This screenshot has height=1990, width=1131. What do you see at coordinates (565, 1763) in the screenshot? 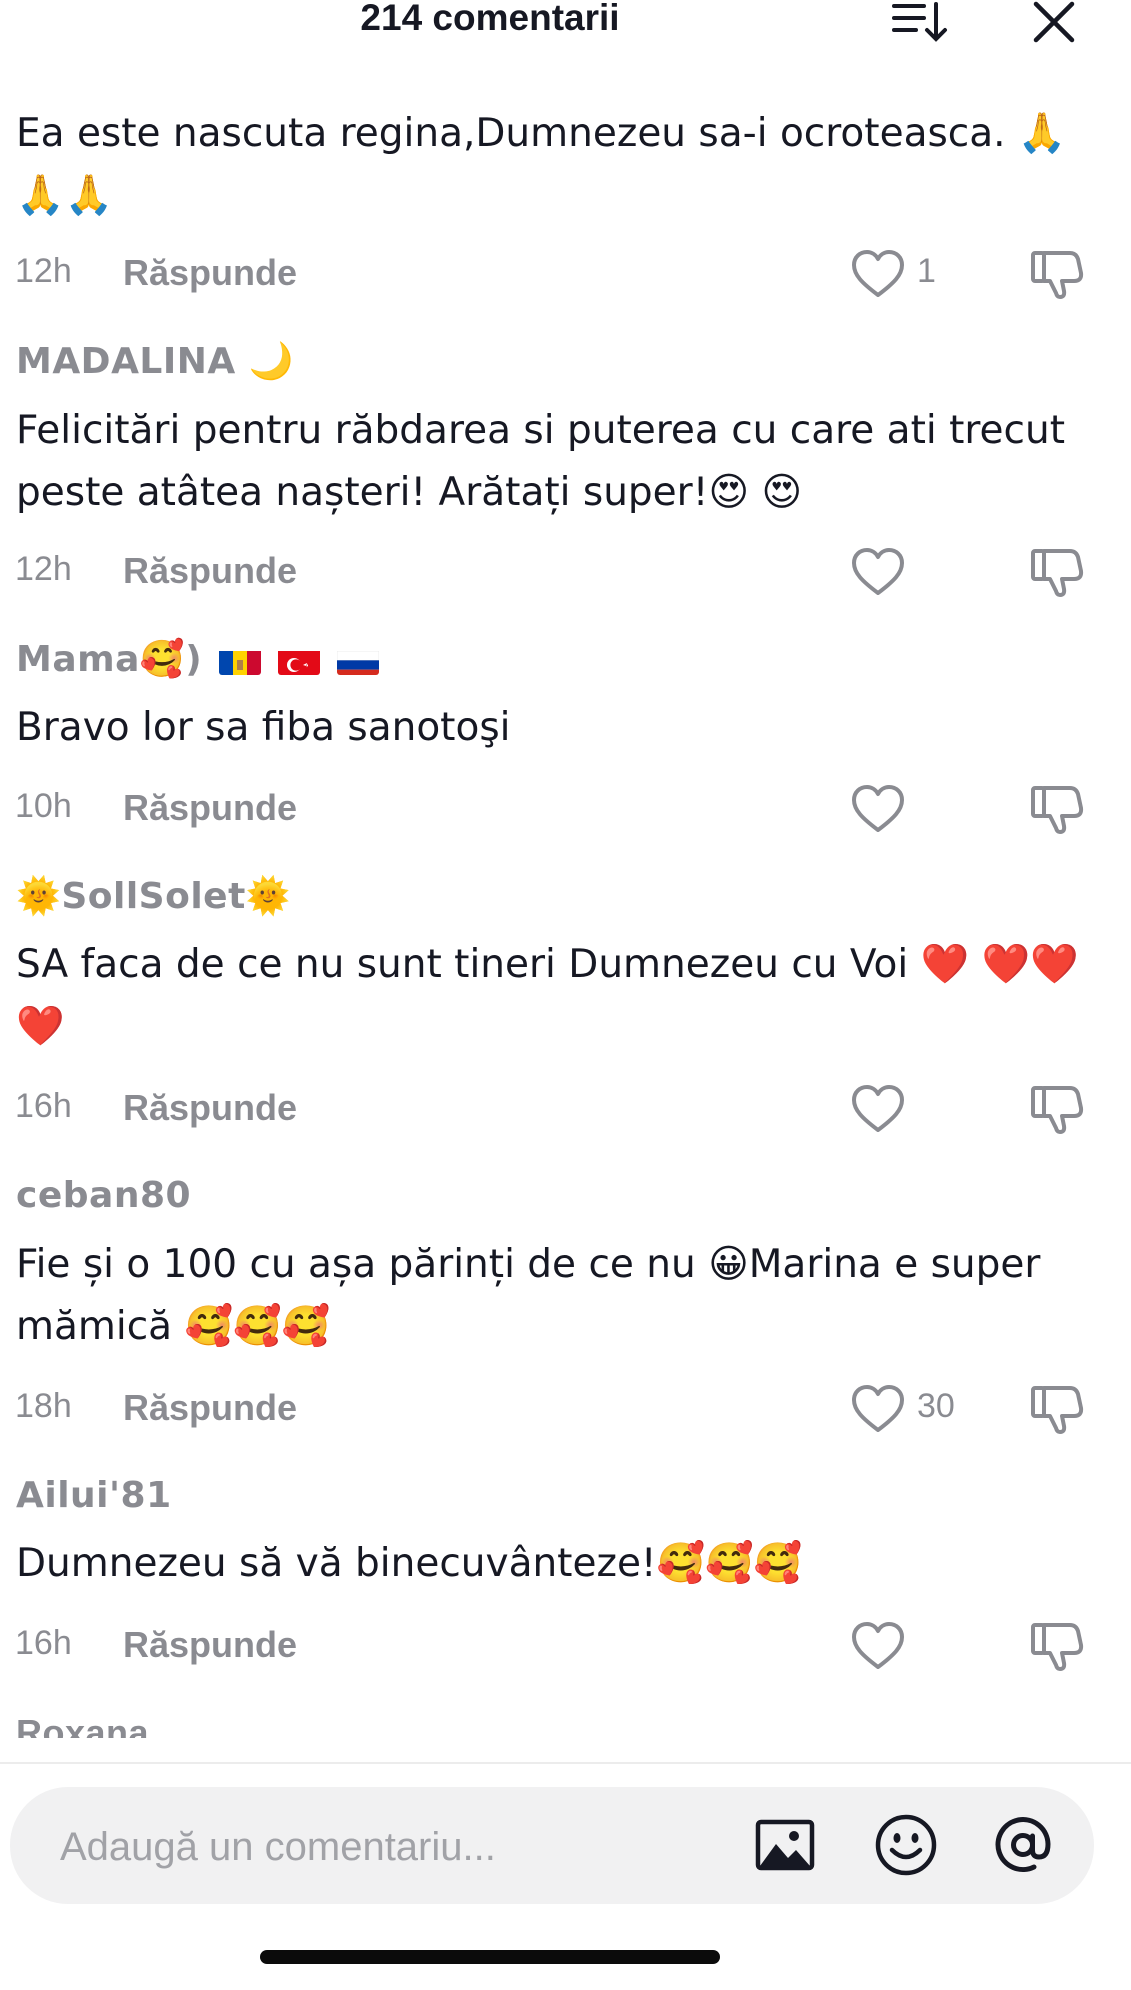
I see `composer-divider` at bounding box center [565, 1763].